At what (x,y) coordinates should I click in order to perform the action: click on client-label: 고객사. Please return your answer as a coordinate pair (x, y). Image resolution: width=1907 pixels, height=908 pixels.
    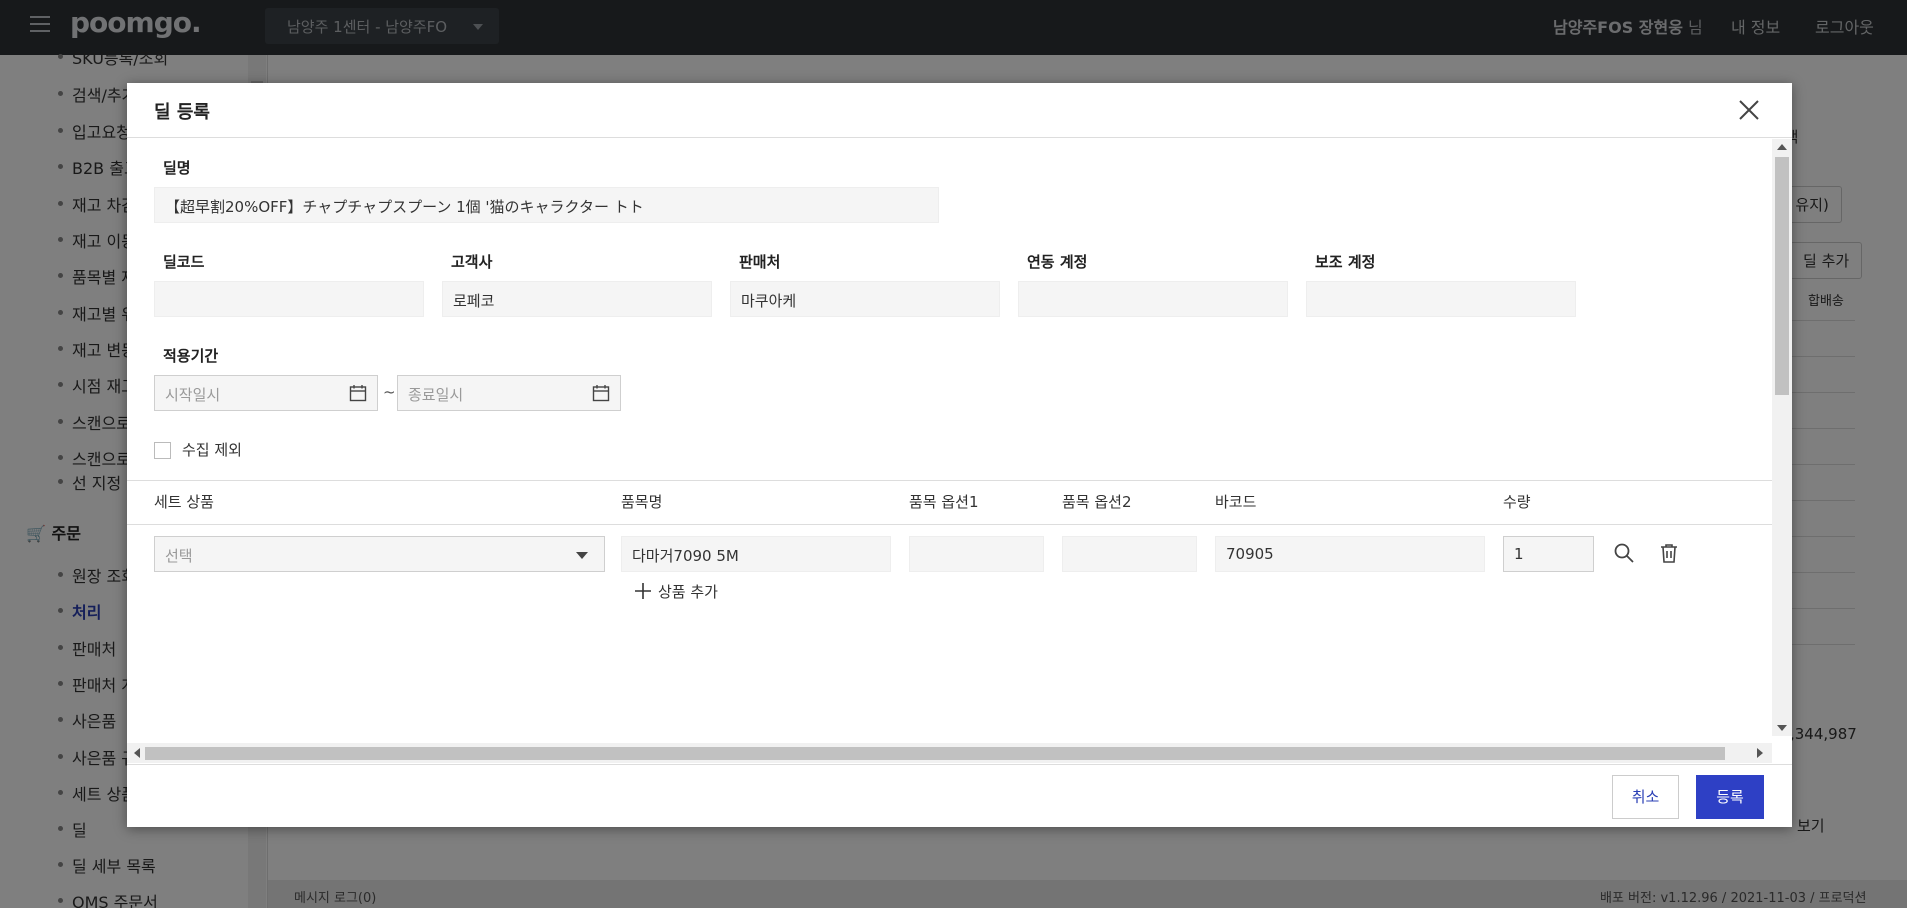
    Looking at the image, I should click on (472, 262).